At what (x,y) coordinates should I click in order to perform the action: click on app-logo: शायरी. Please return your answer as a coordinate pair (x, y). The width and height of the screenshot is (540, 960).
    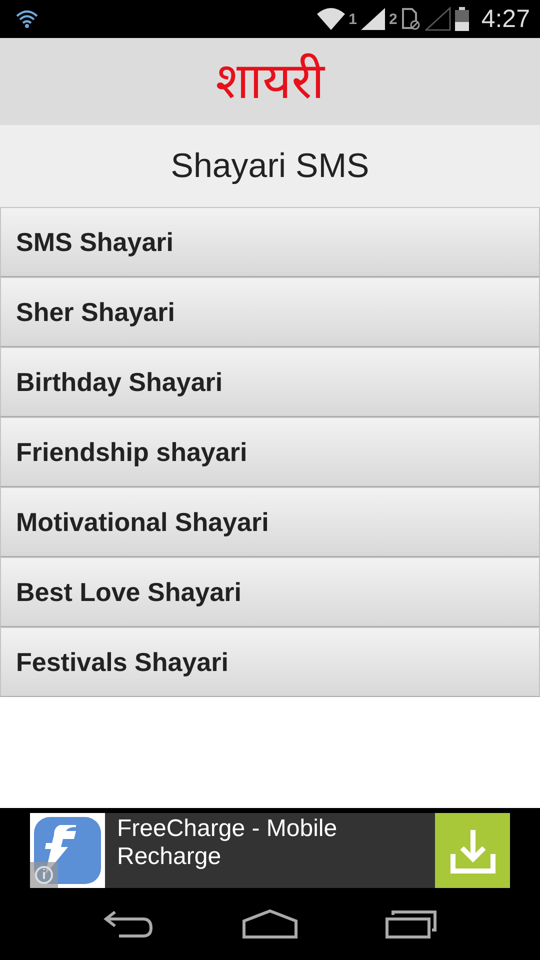
    Looking at the image, I should click on (270, 81).